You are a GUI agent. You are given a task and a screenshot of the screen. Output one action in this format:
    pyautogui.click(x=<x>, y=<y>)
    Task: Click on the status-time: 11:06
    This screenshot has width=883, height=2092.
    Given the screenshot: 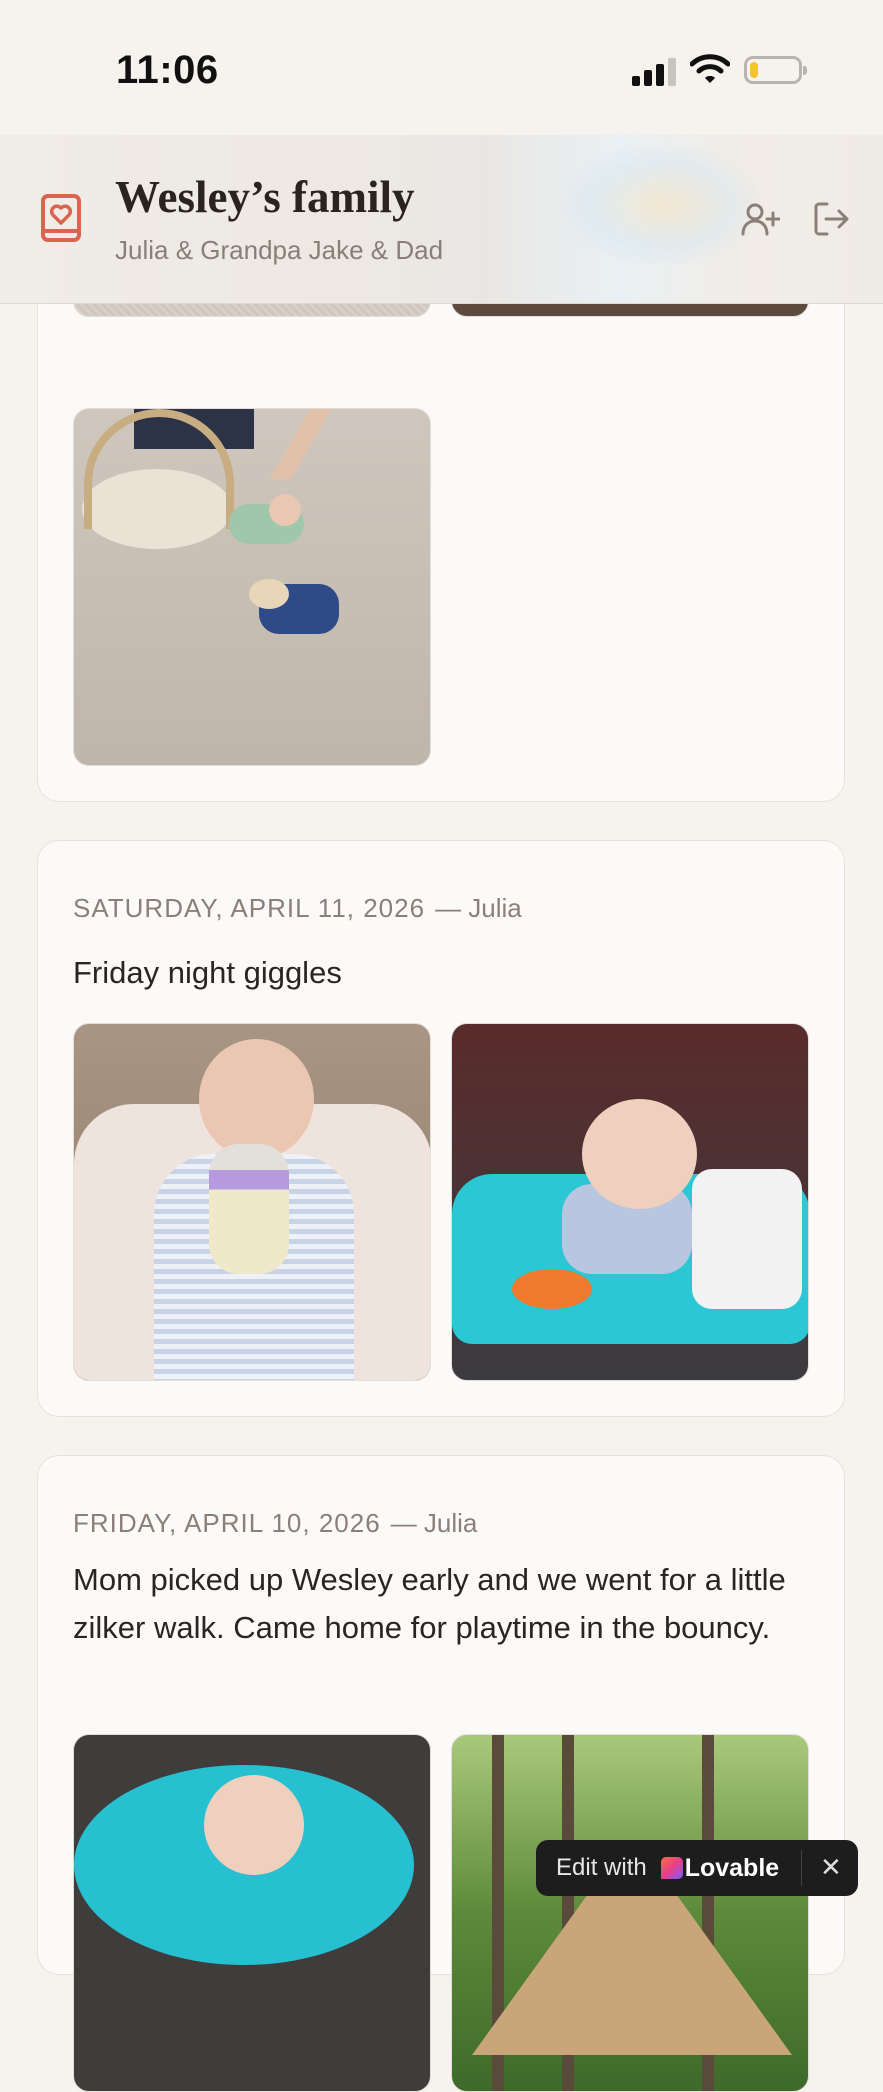 What is the action you would take?
    pyautogui.click(x=167, y=70)
    